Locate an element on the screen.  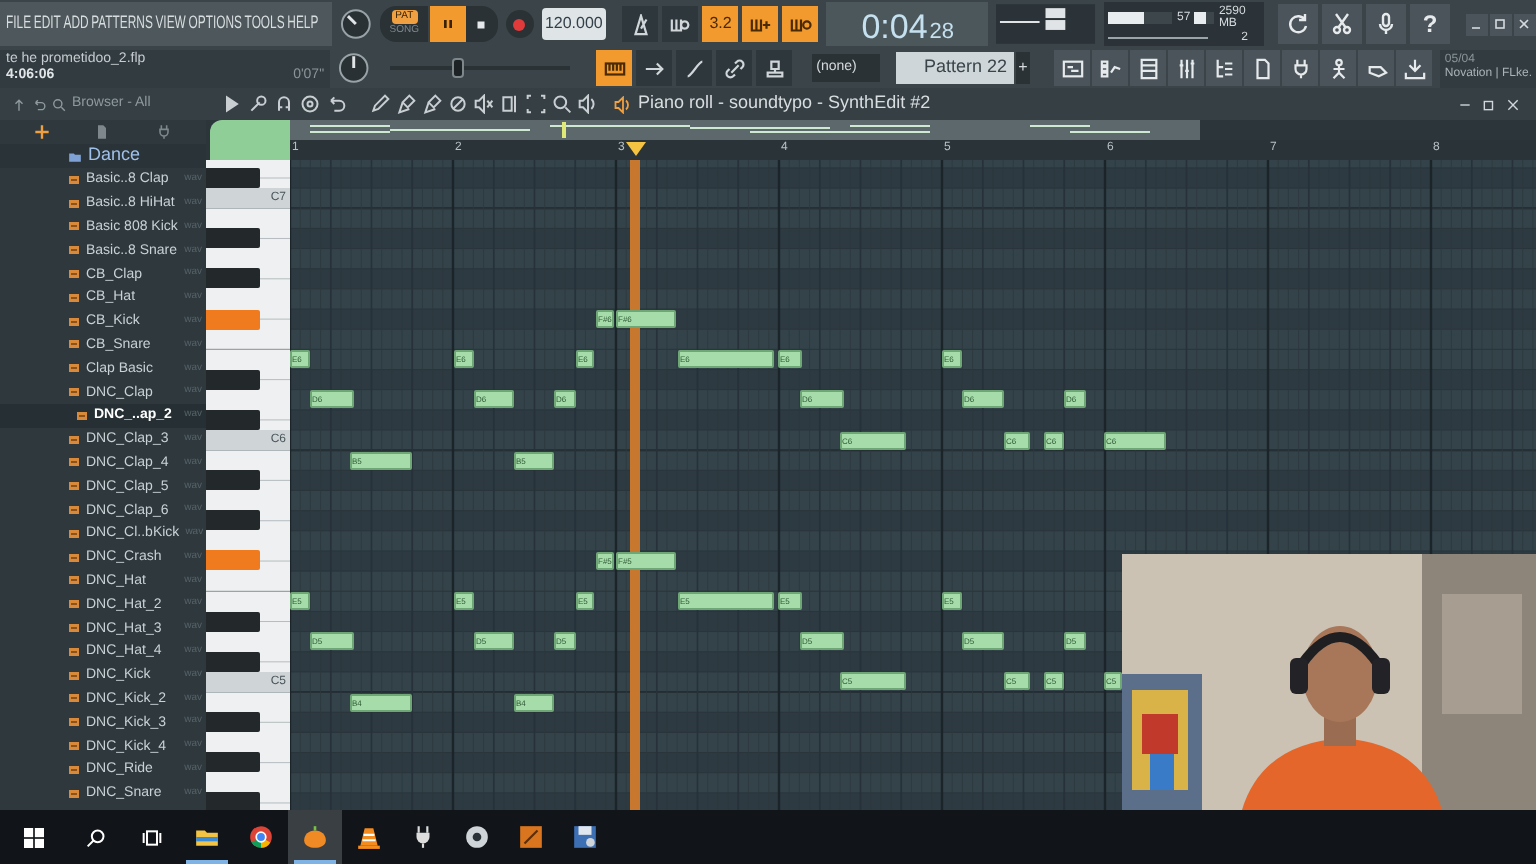
stop-button is located at coordinates (481, 24).